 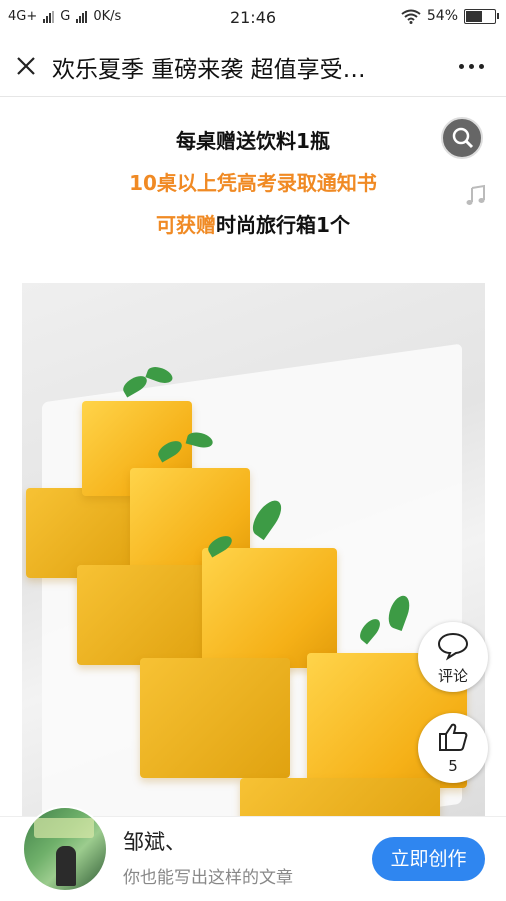 I want to click on article-text: 每桌赠送饮料1瓶 10桌以上凭高考录取通知书 可获赠时尚旅行箱1个, so click(x=253, y=183).